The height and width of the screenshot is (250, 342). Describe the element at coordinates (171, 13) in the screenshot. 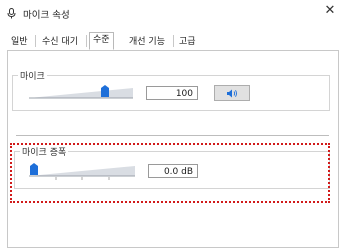

I see `title-bar: 마이크 속성 ✕` at that location.